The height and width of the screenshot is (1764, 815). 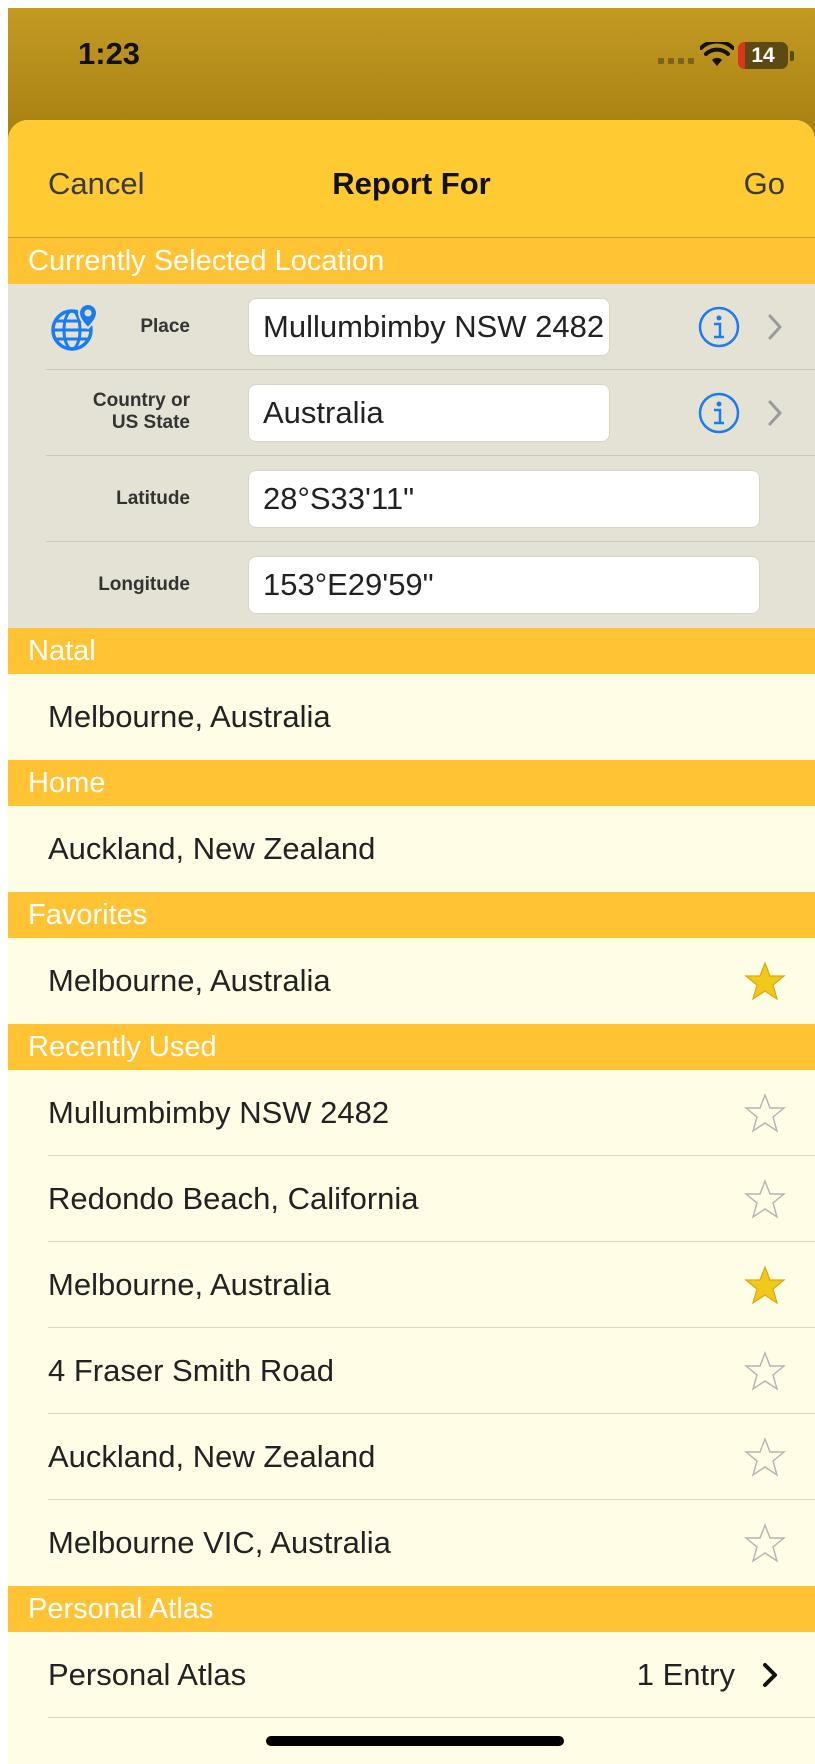 I want to click on longitude-label: Longitude, so click(x=144, y=584).